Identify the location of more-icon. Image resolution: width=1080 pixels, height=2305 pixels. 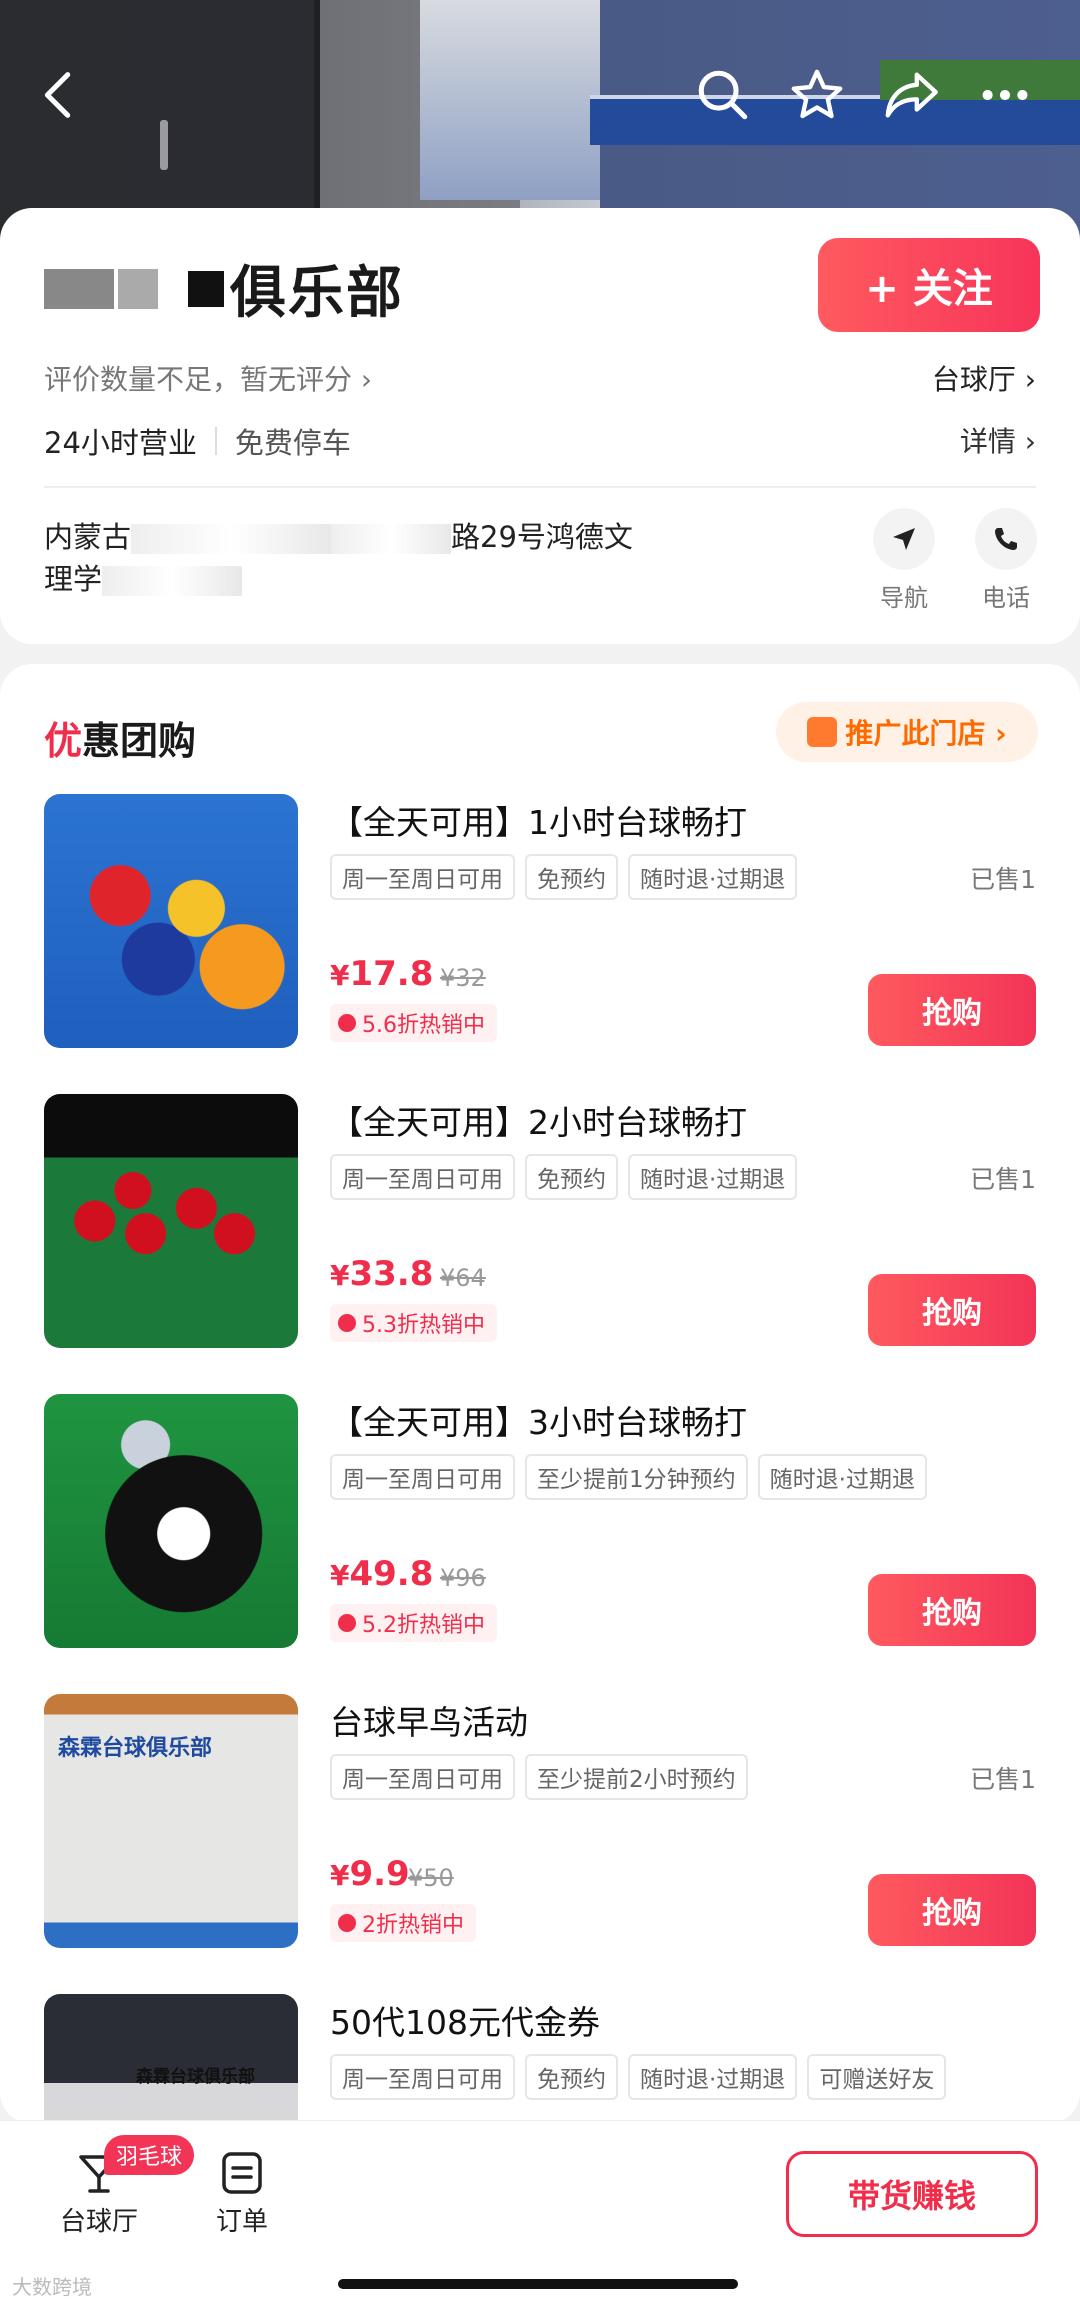
(1005, 95).